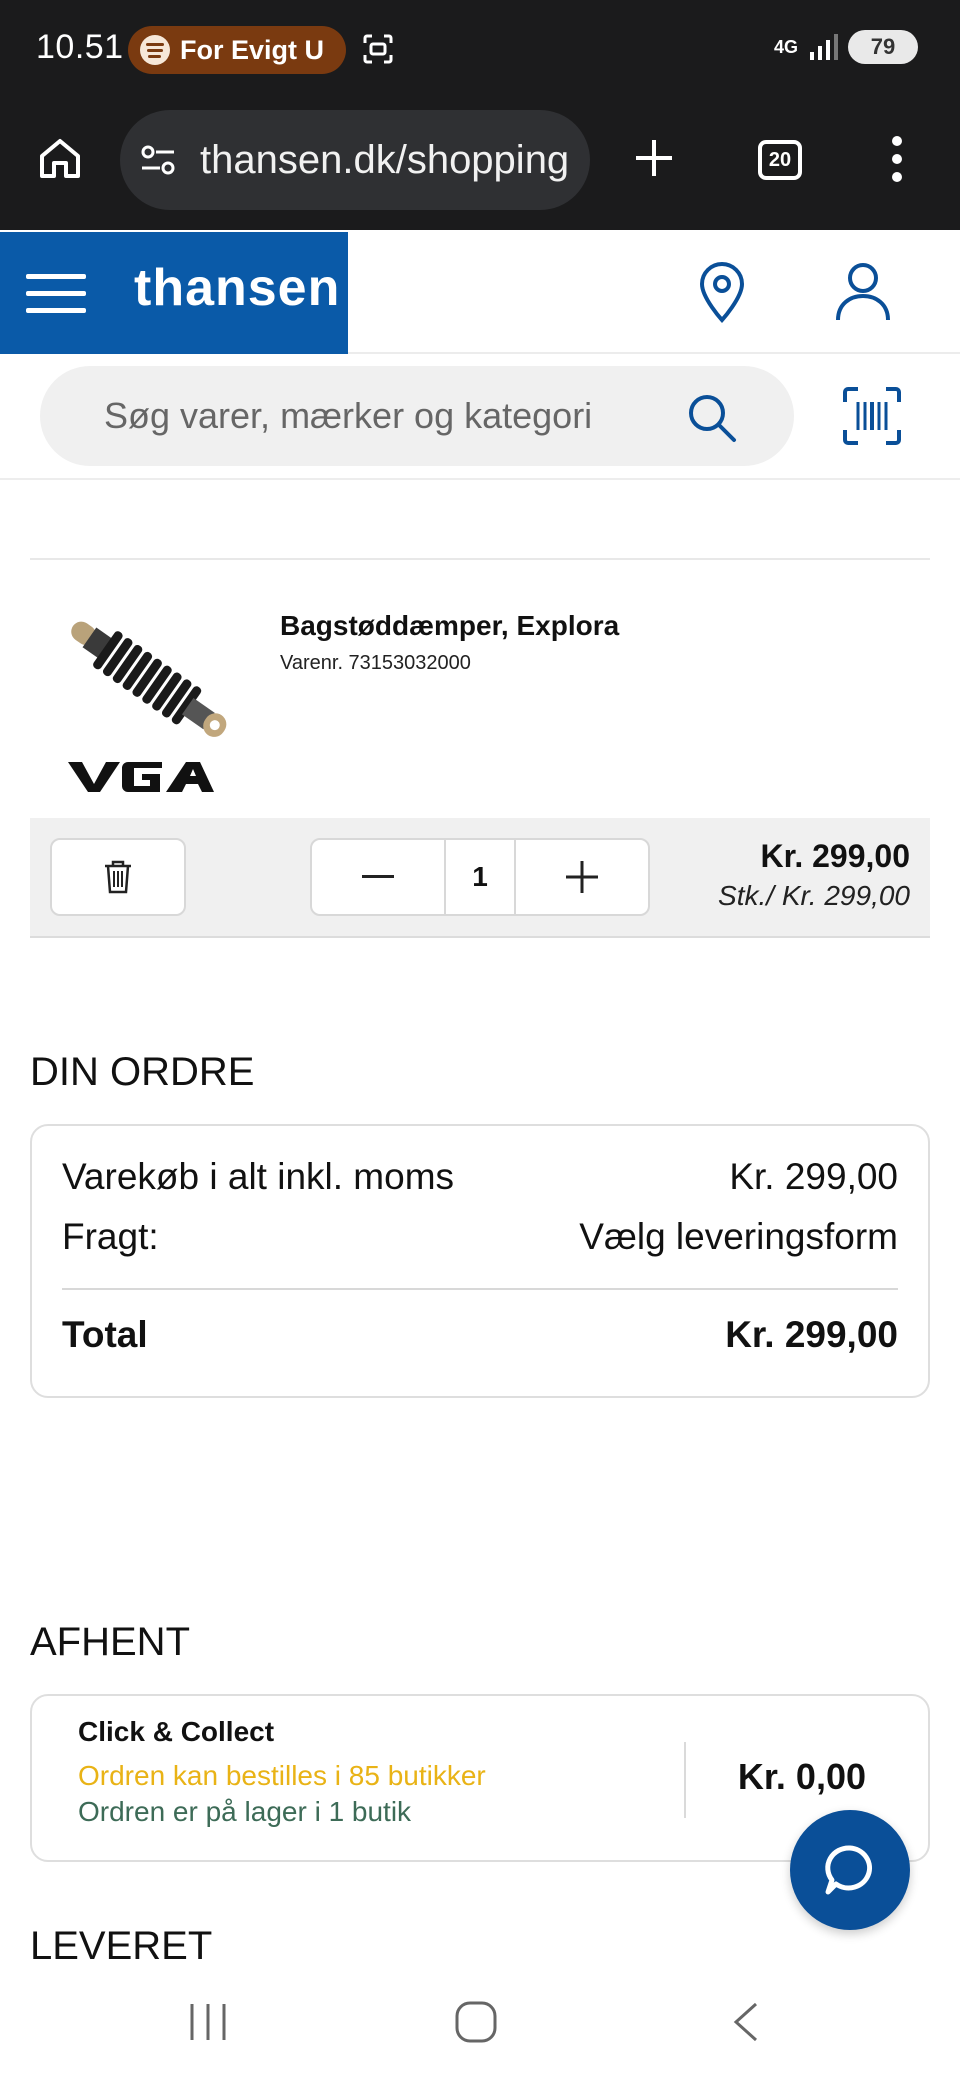 The image size is (960, 2080). What do you see at coordinates (872, 416) in the screenshot?
I see `barcode-icon` at bounding box center [872, 416].